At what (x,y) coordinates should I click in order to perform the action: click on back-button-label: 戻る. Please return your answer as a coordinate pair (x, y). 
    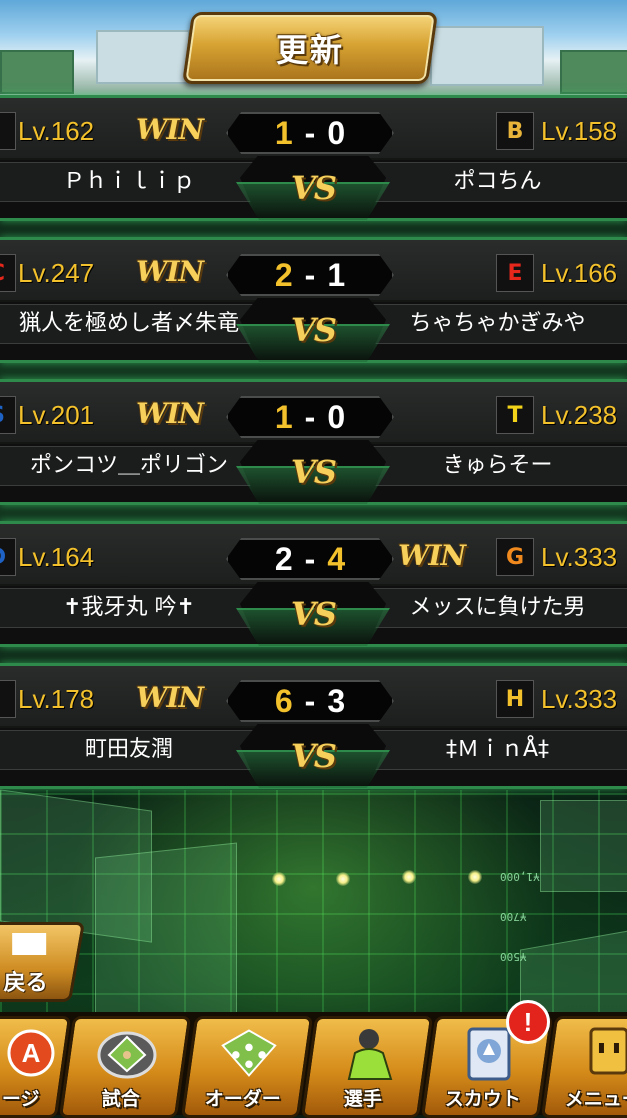
    Looking at the image, I should click on (25, 983).